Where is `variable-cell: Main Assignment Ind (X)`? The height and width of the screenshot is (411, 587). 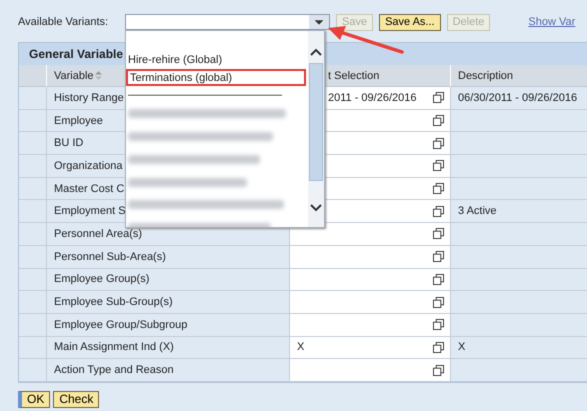 variable-cell: Main Assignment Ind (X) is located at coordinates (168, 348).